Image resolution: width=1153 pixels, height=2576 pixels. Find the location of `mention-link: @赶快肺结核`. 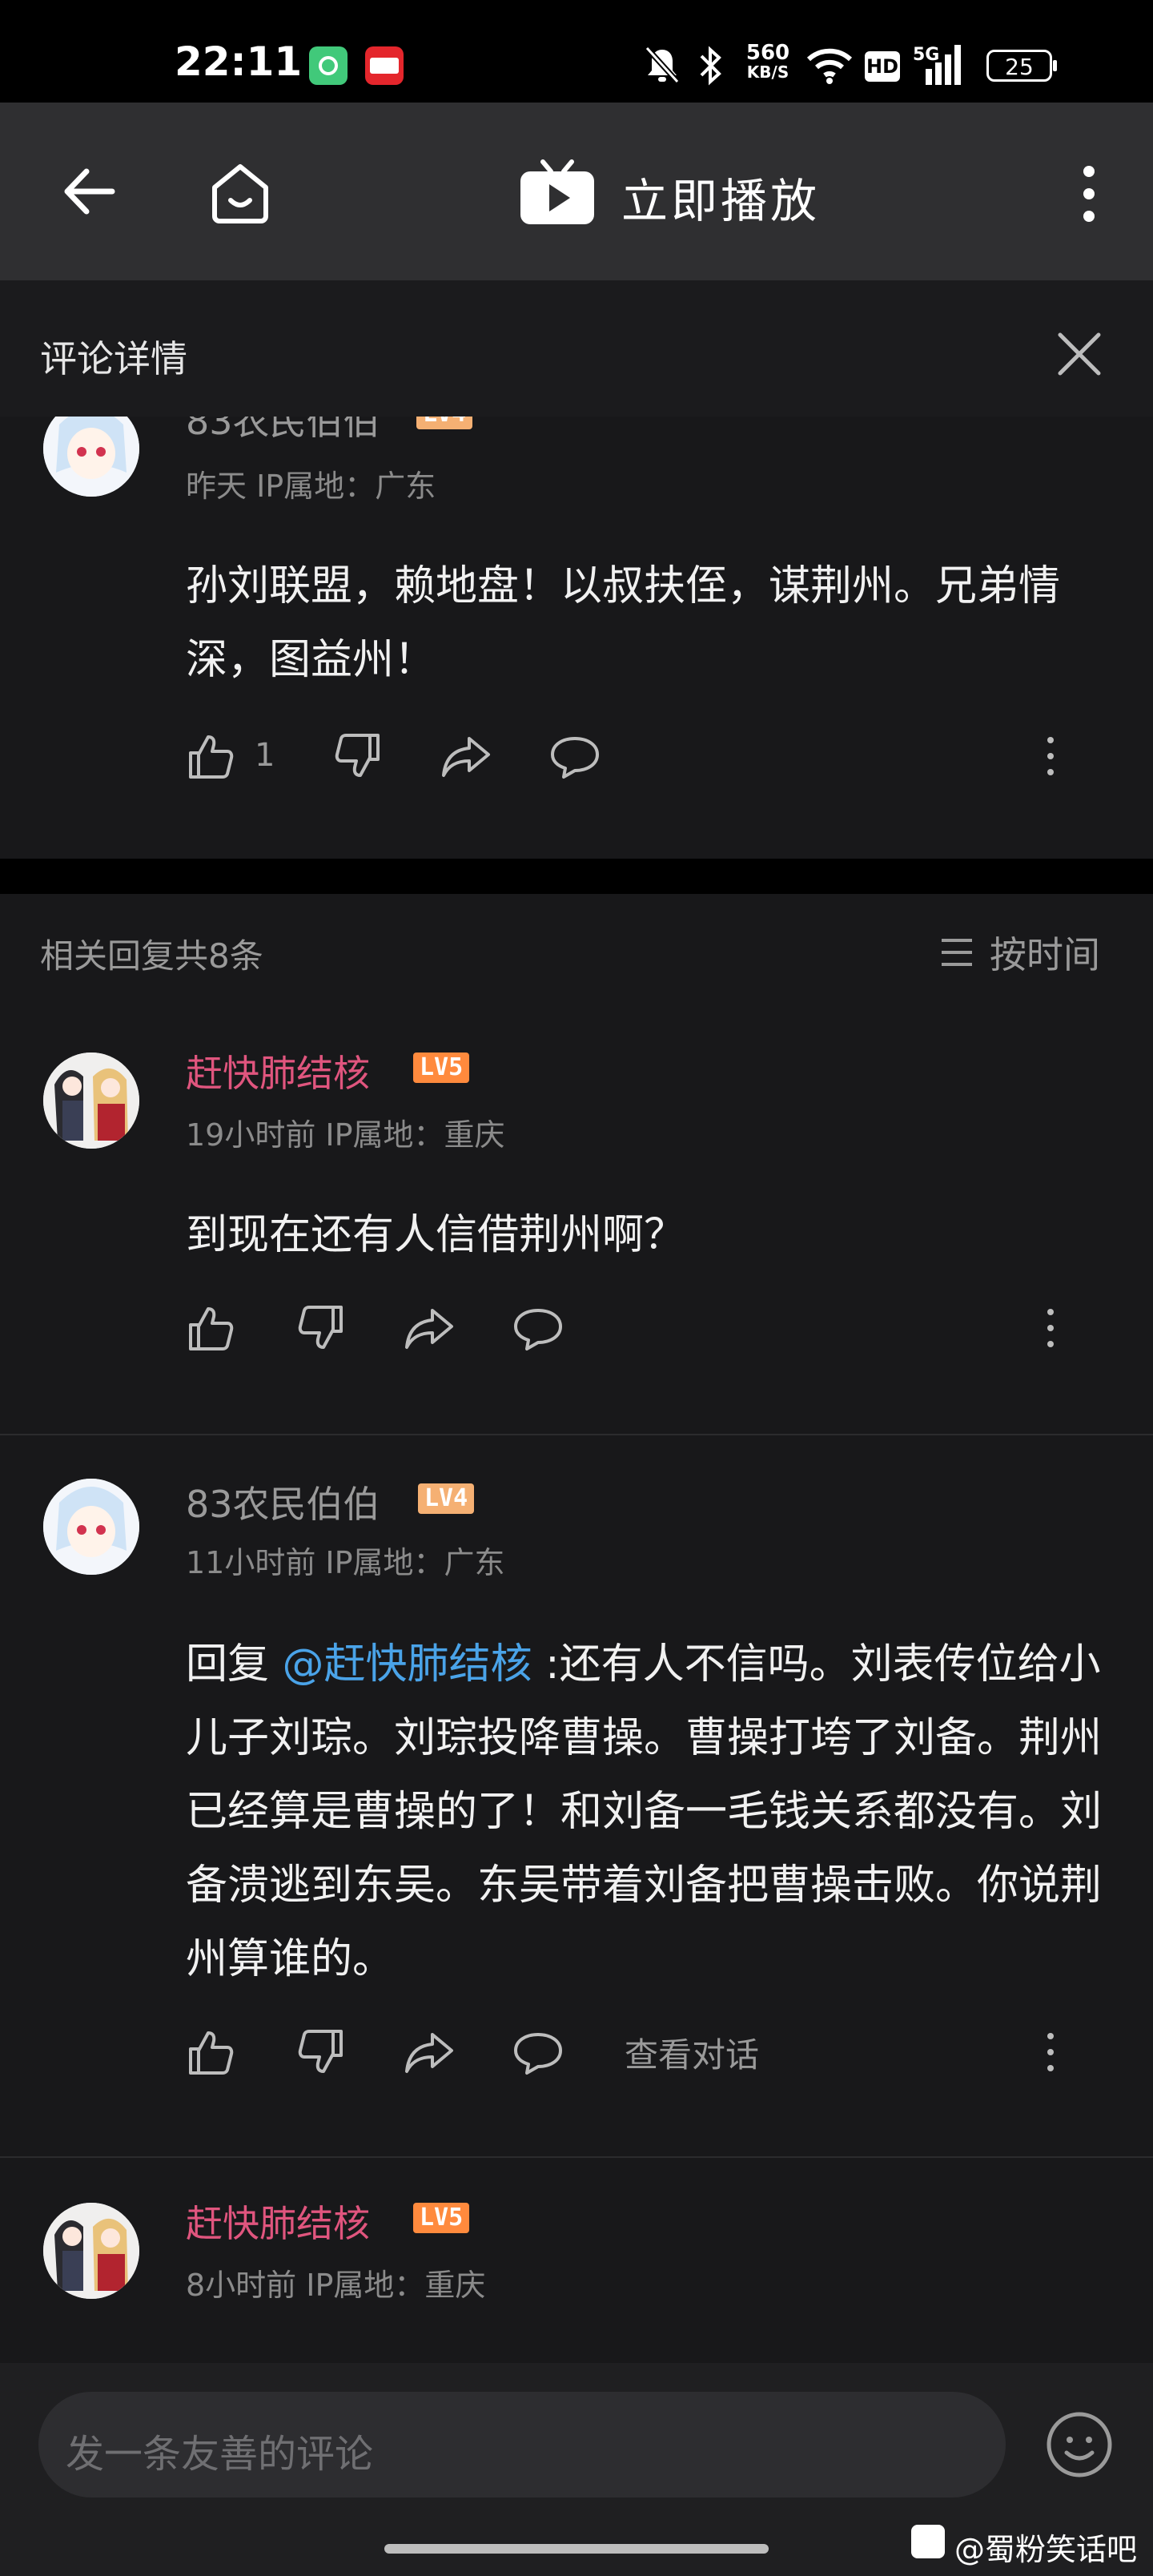

mention-link: @赶快肺结核 is located at coordinates (408, 1664).